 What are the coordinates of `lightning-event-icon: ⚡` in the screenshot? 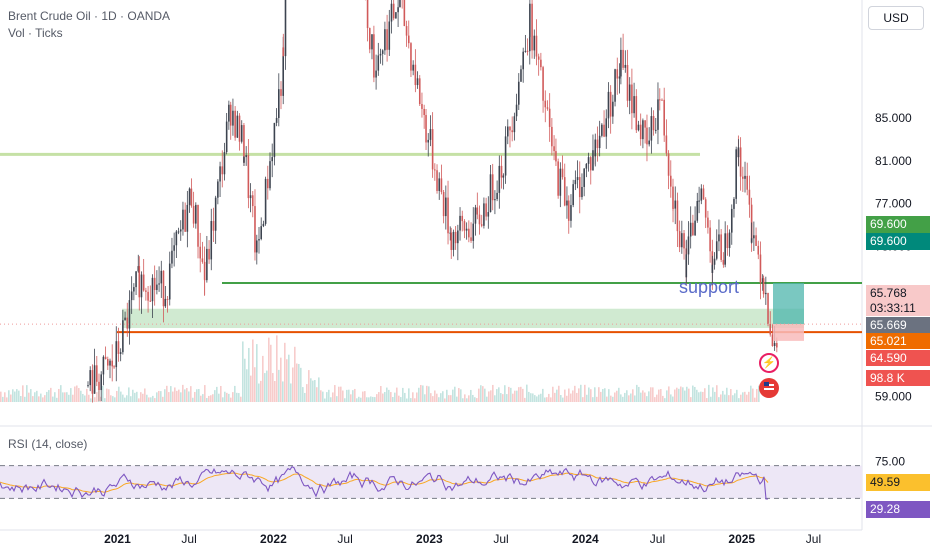 It's located at (769, 363).